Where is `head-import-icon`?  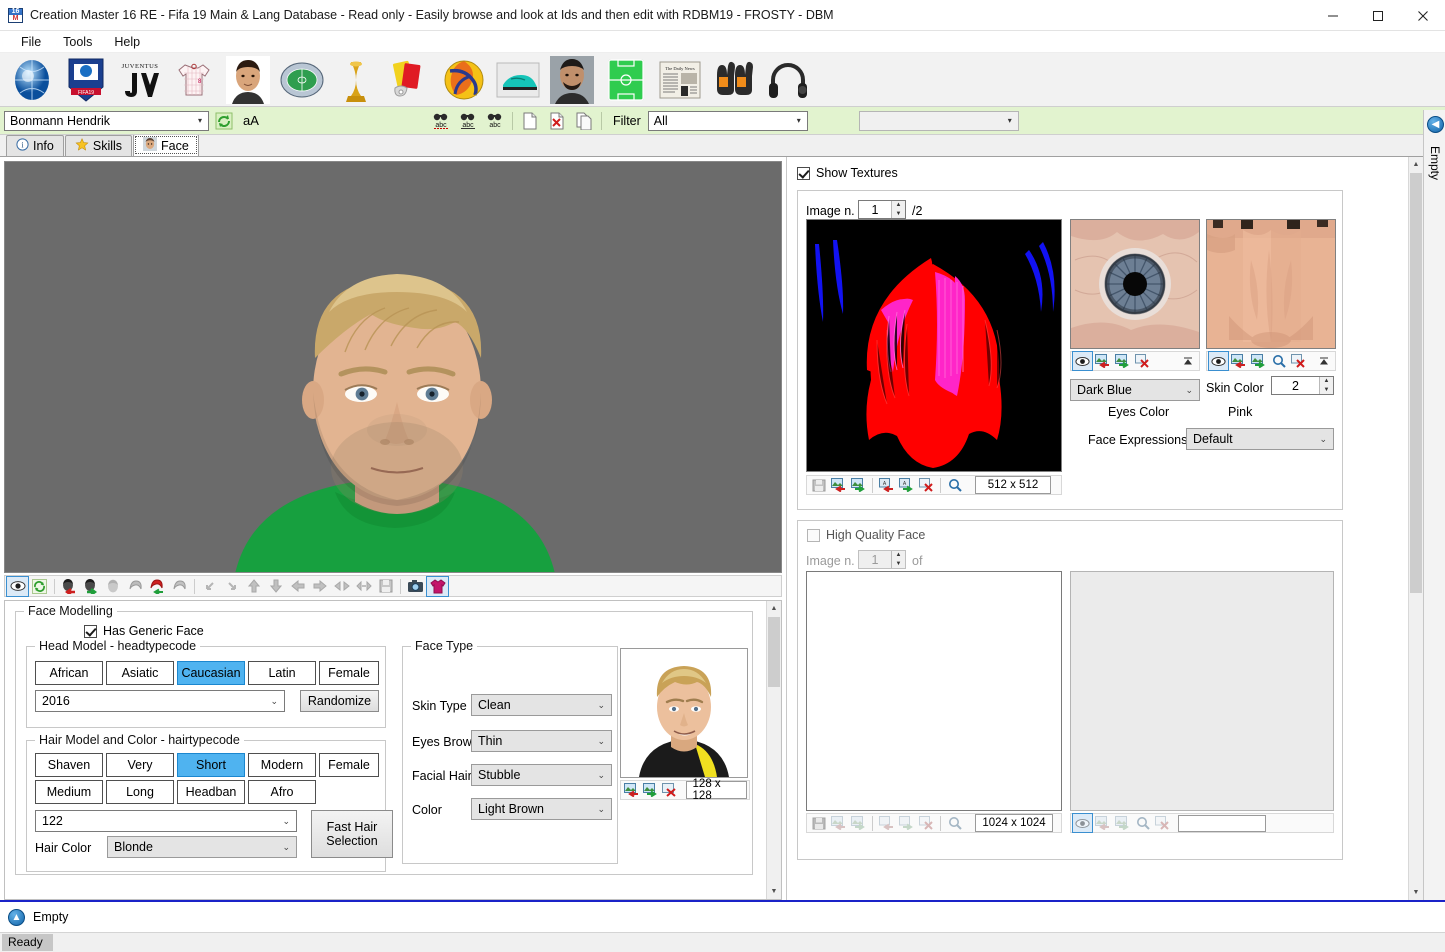
head-import-icon is located at coordinates (69, 586).